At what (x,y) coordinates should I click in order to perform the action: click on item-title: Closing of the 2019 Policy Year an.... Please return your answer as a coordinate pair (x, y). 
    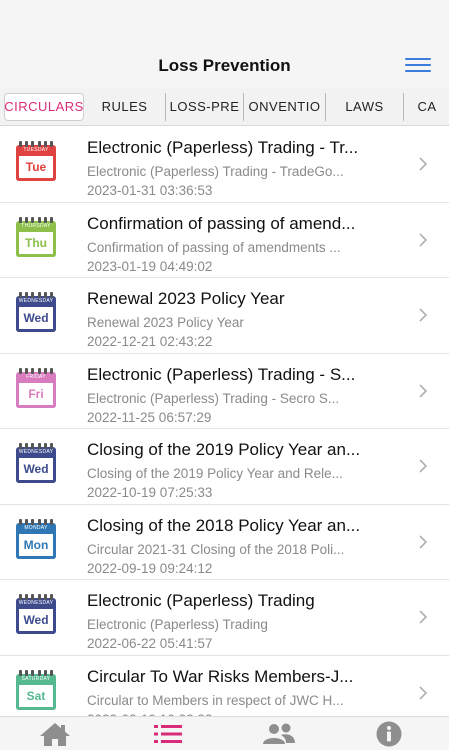
    Looking at the image, I should click on (224, 449).